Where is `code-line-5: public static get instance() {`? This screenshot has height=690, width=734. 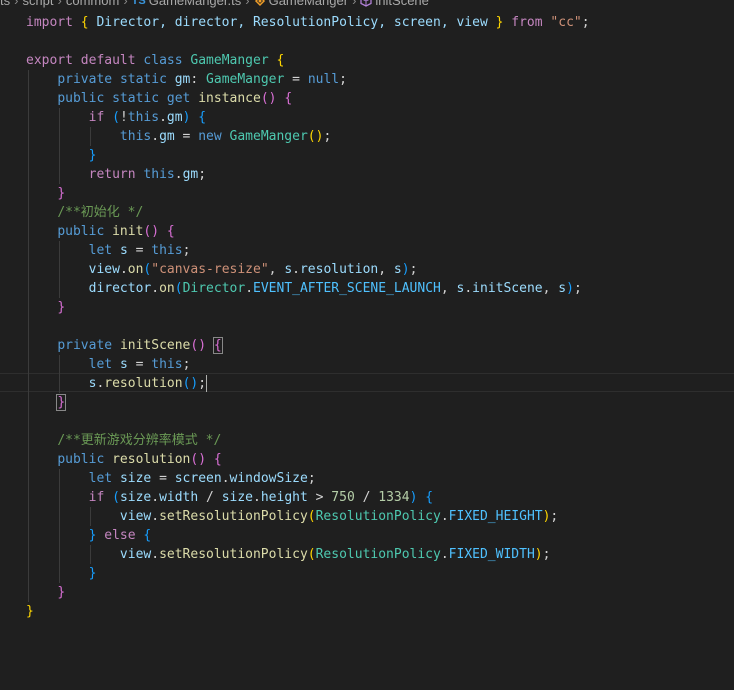 code-line-5: public static get instance() { is located at coordinates (380, 98).